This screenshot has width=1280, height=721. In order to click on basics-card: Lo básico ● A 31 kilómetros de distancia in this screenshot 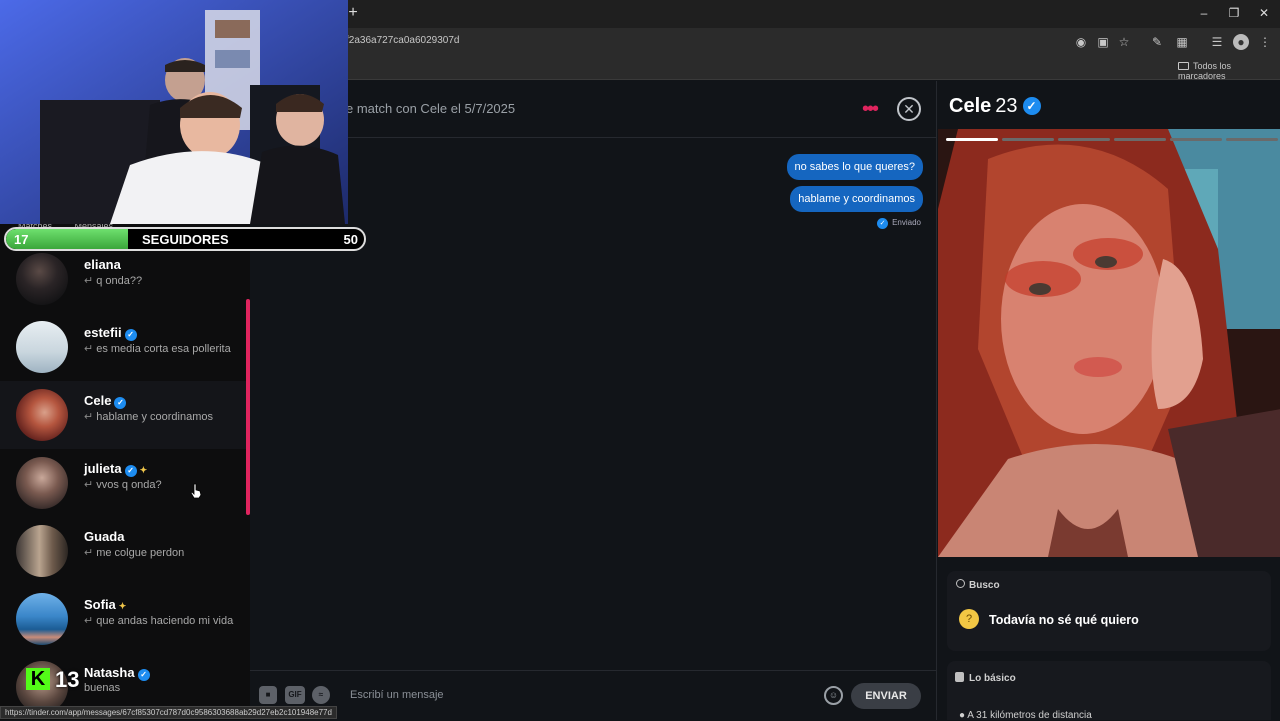, I will do `click(1109, 691)`.